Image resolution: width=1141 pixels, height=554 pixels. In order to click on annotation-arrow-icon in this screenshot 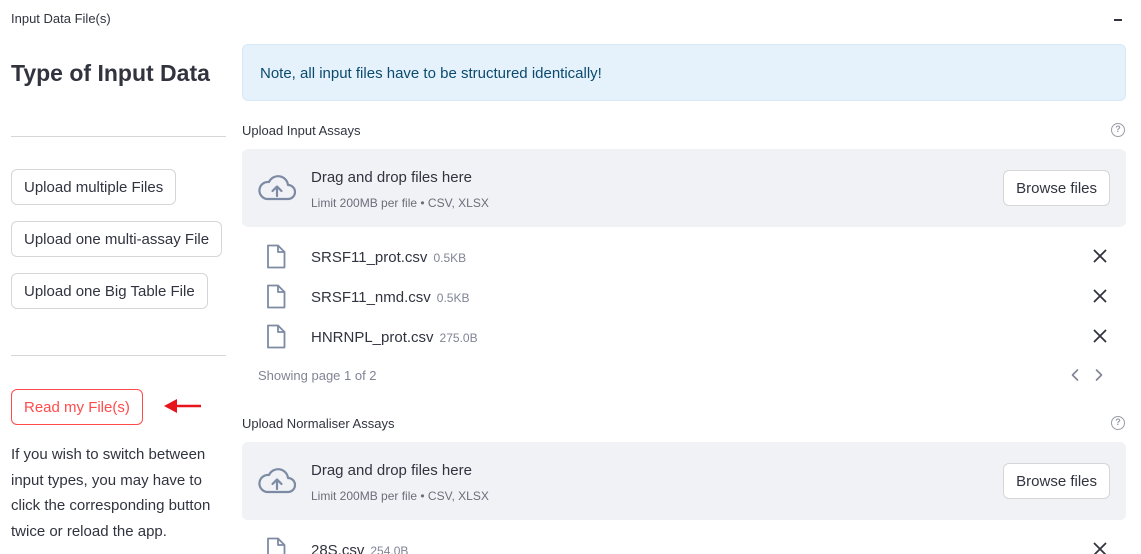, I will do `click(182, 406)`.